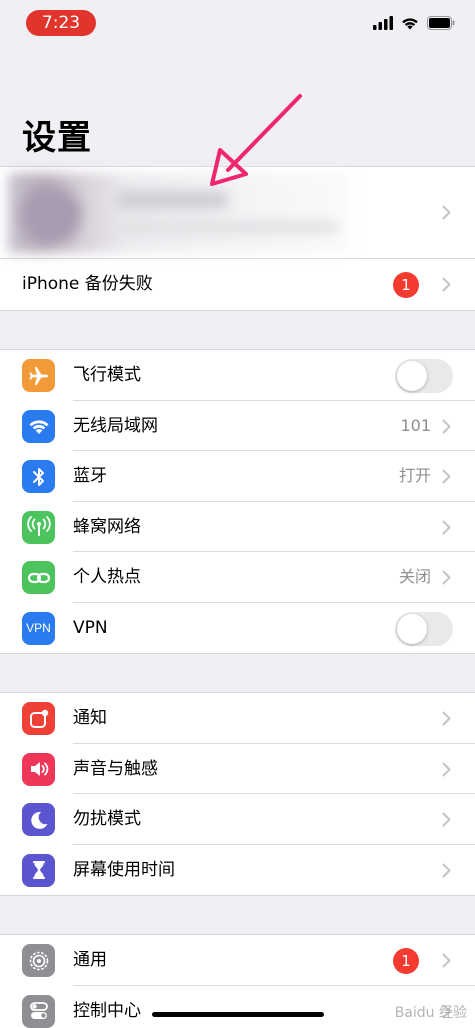 The height and width of the screenshot is (1028, 475). What do you see at coordinates (115, 768) in the screenshot?
I see `row-label: 声音与触感` at bounding box center [115, 768].